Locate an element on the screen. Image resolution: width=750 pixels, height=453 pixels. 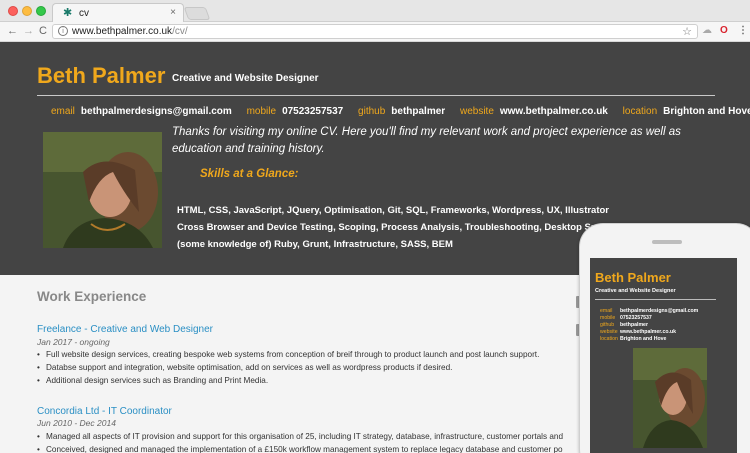
tab-close-icon: × is located at coordinates (173, 12).